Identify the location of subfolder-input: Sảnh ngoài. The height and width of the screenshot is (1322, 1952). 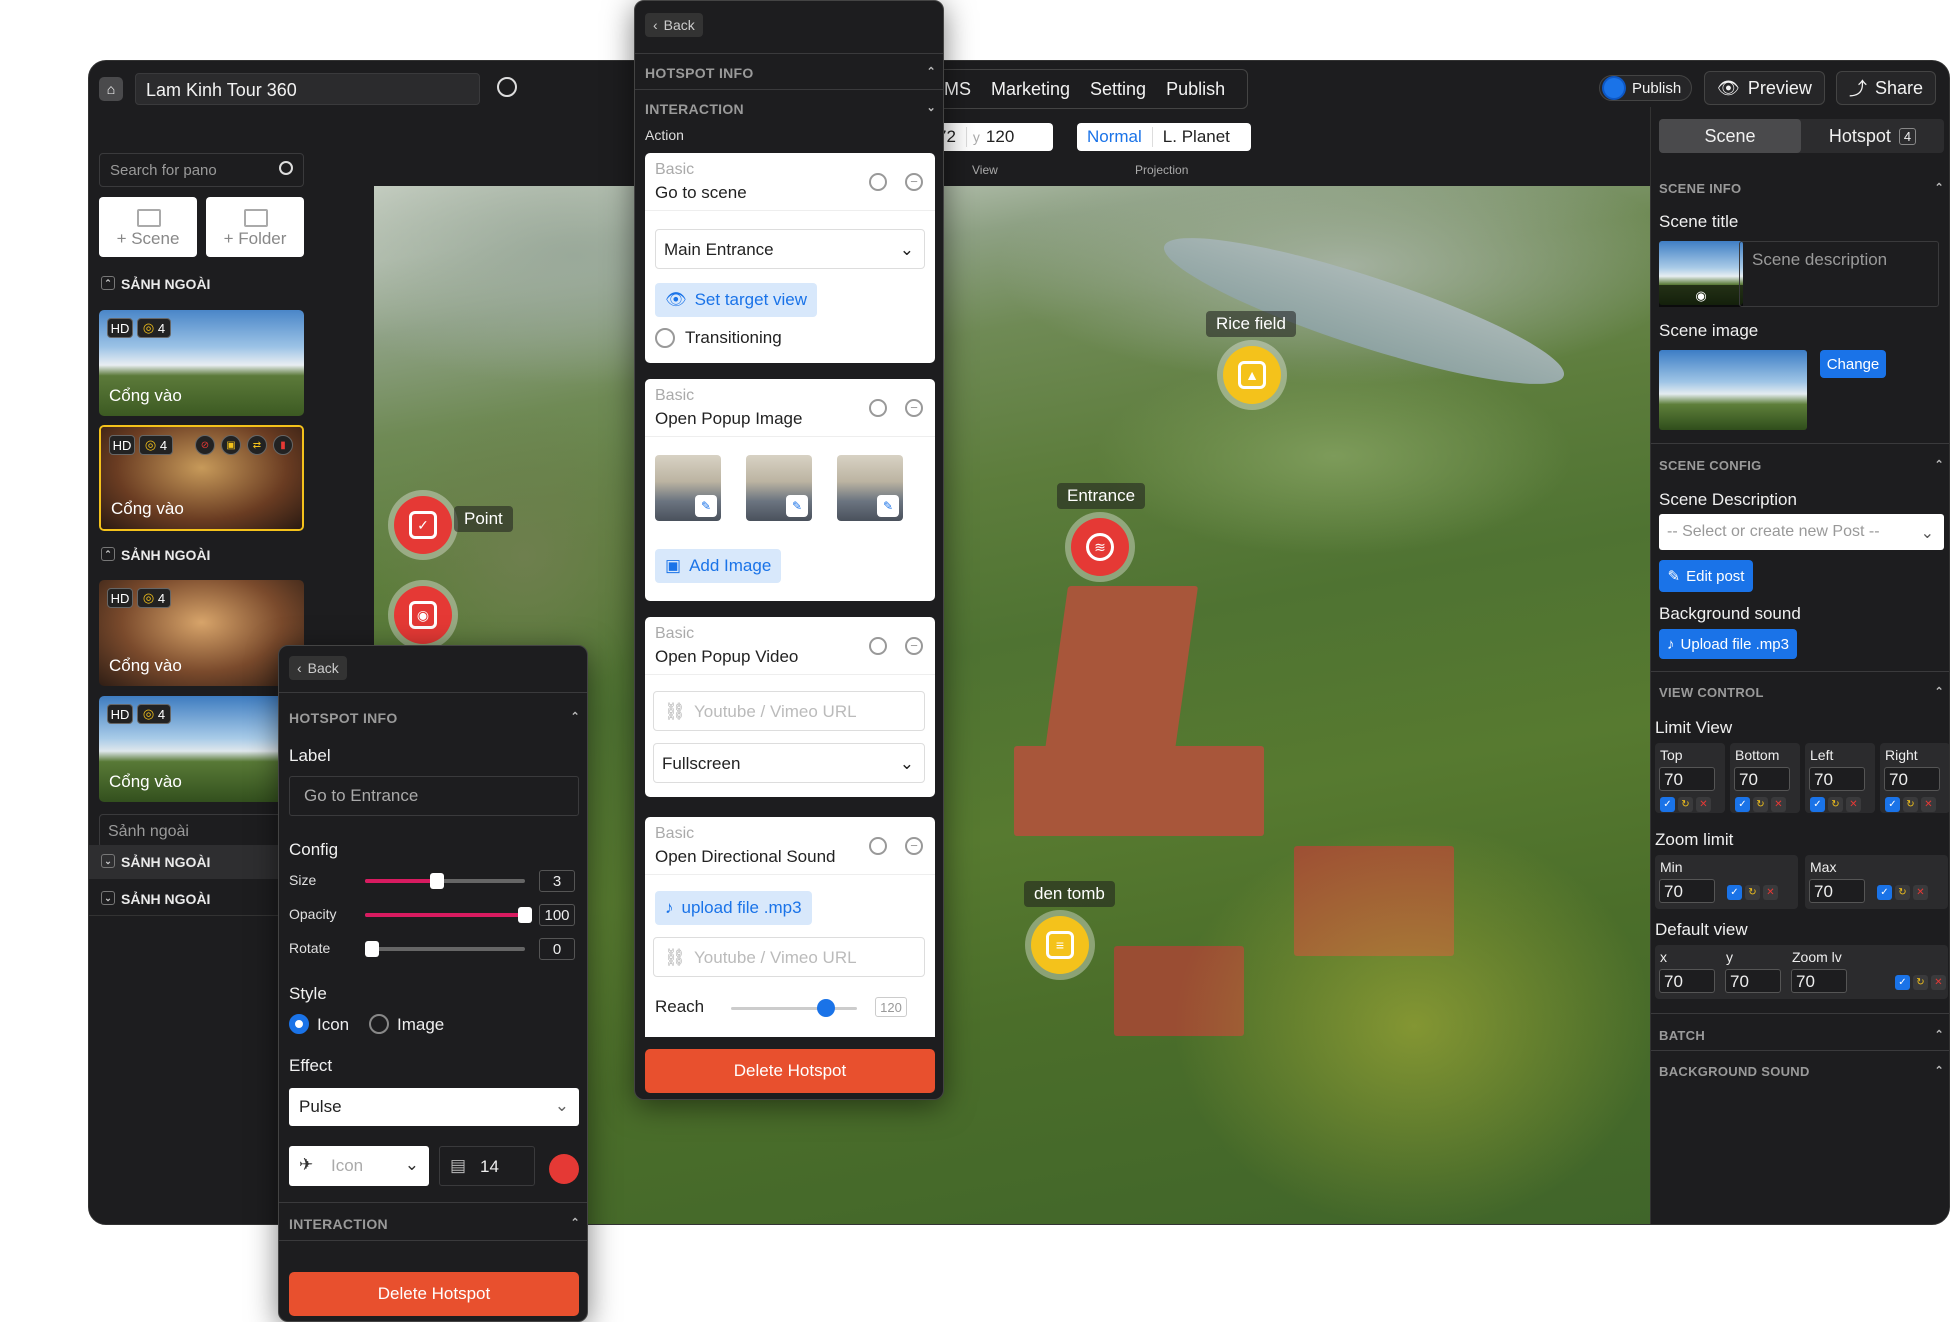
(201, 831).